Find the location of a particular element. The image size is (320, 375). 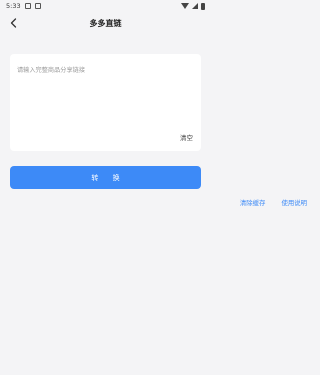

page-title: 多多直链 is located at coordinates (105, 23).